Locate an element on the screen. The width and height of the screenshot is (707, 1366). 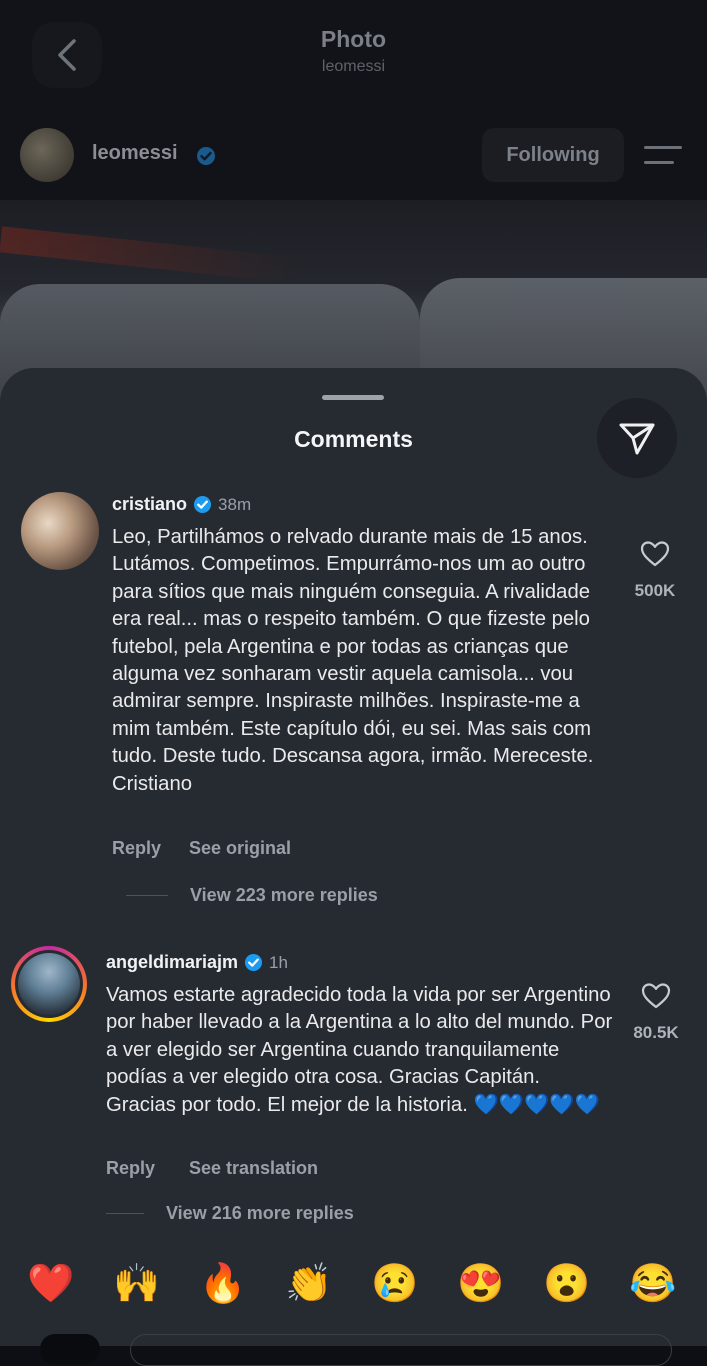
like-control: 80.5K is located at coordinates (656, 1012).